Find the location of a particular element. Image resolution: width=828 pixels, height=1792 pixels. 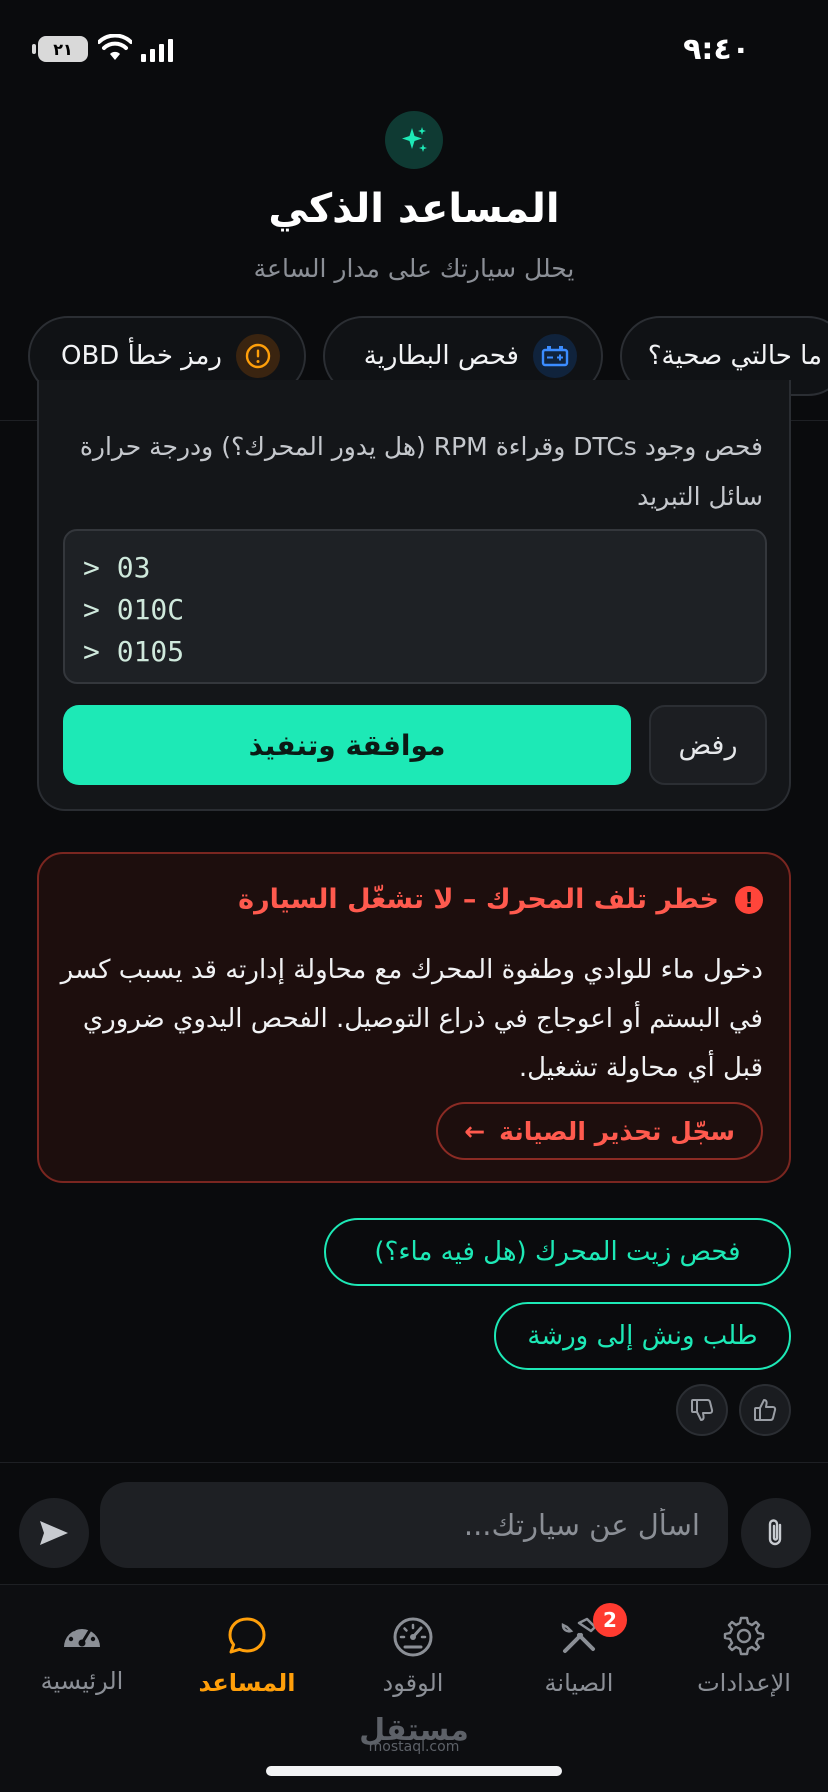

send-icon is located at coordinates (54, 1533).